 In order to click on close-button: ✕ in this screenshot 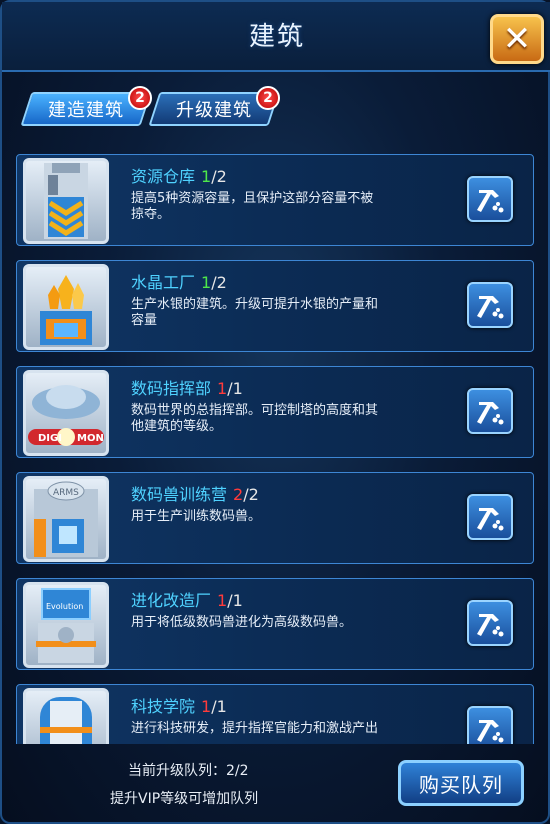, I will do `click(517, 39)`.